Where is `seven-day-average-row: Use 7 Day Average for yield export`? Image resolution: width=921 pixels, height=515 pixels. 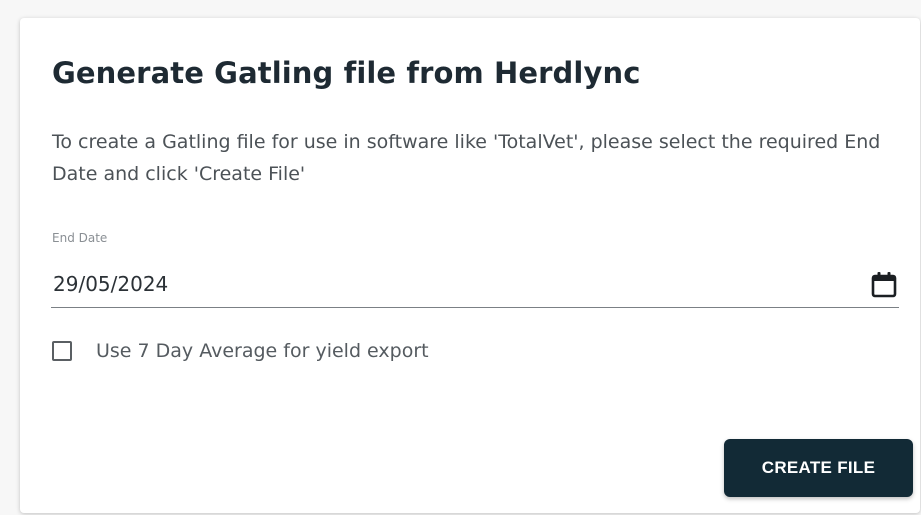 seven-day-average-row: Use 7 Day Average for yield export is located at coordinates (240, 351).